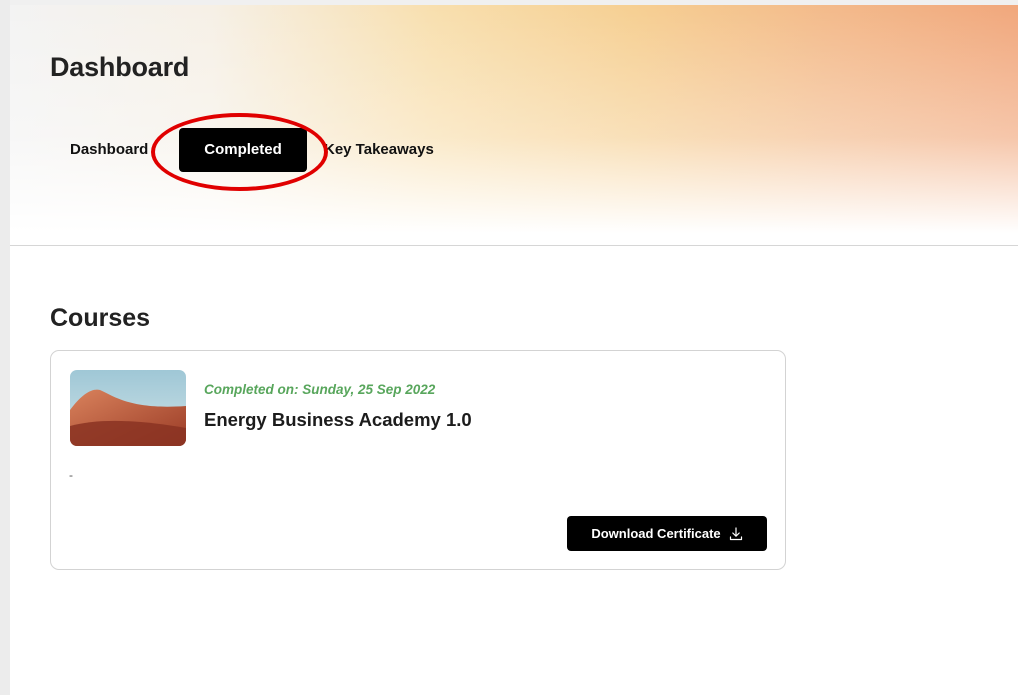  I want to click on course-title: Energy Business Academy 1.0, so click(338, 420).